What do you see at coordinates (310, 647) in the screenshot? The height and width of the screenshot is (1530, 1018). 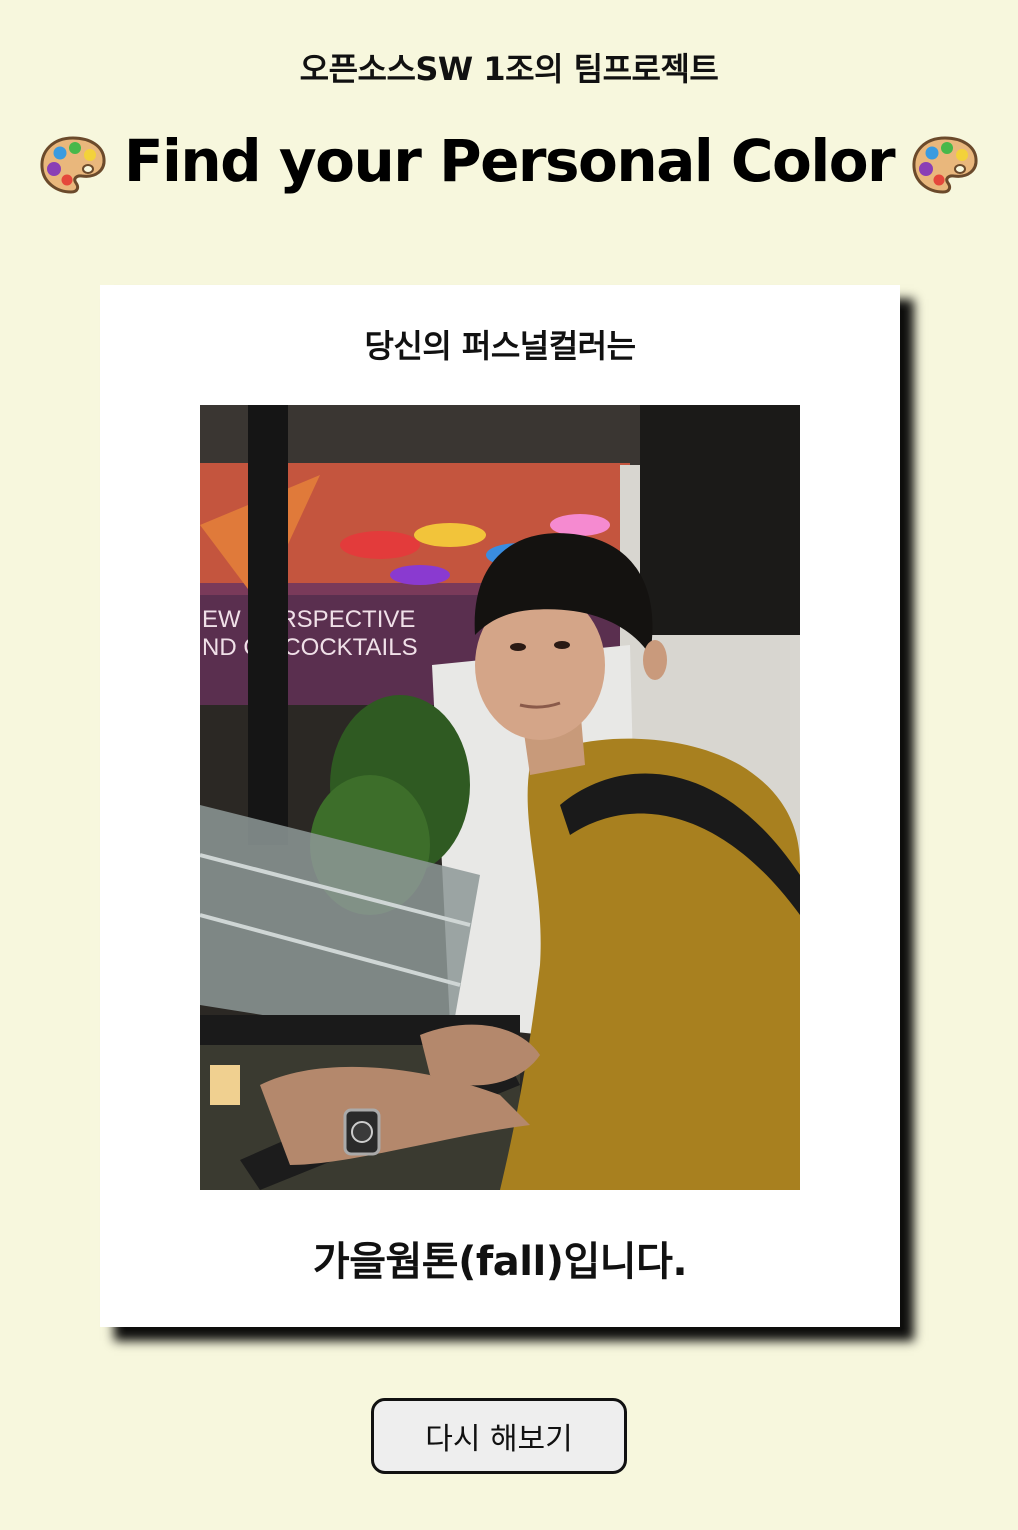 I see `sign-text: ND OF COCKTAILS` at bounding box center [310, 647].